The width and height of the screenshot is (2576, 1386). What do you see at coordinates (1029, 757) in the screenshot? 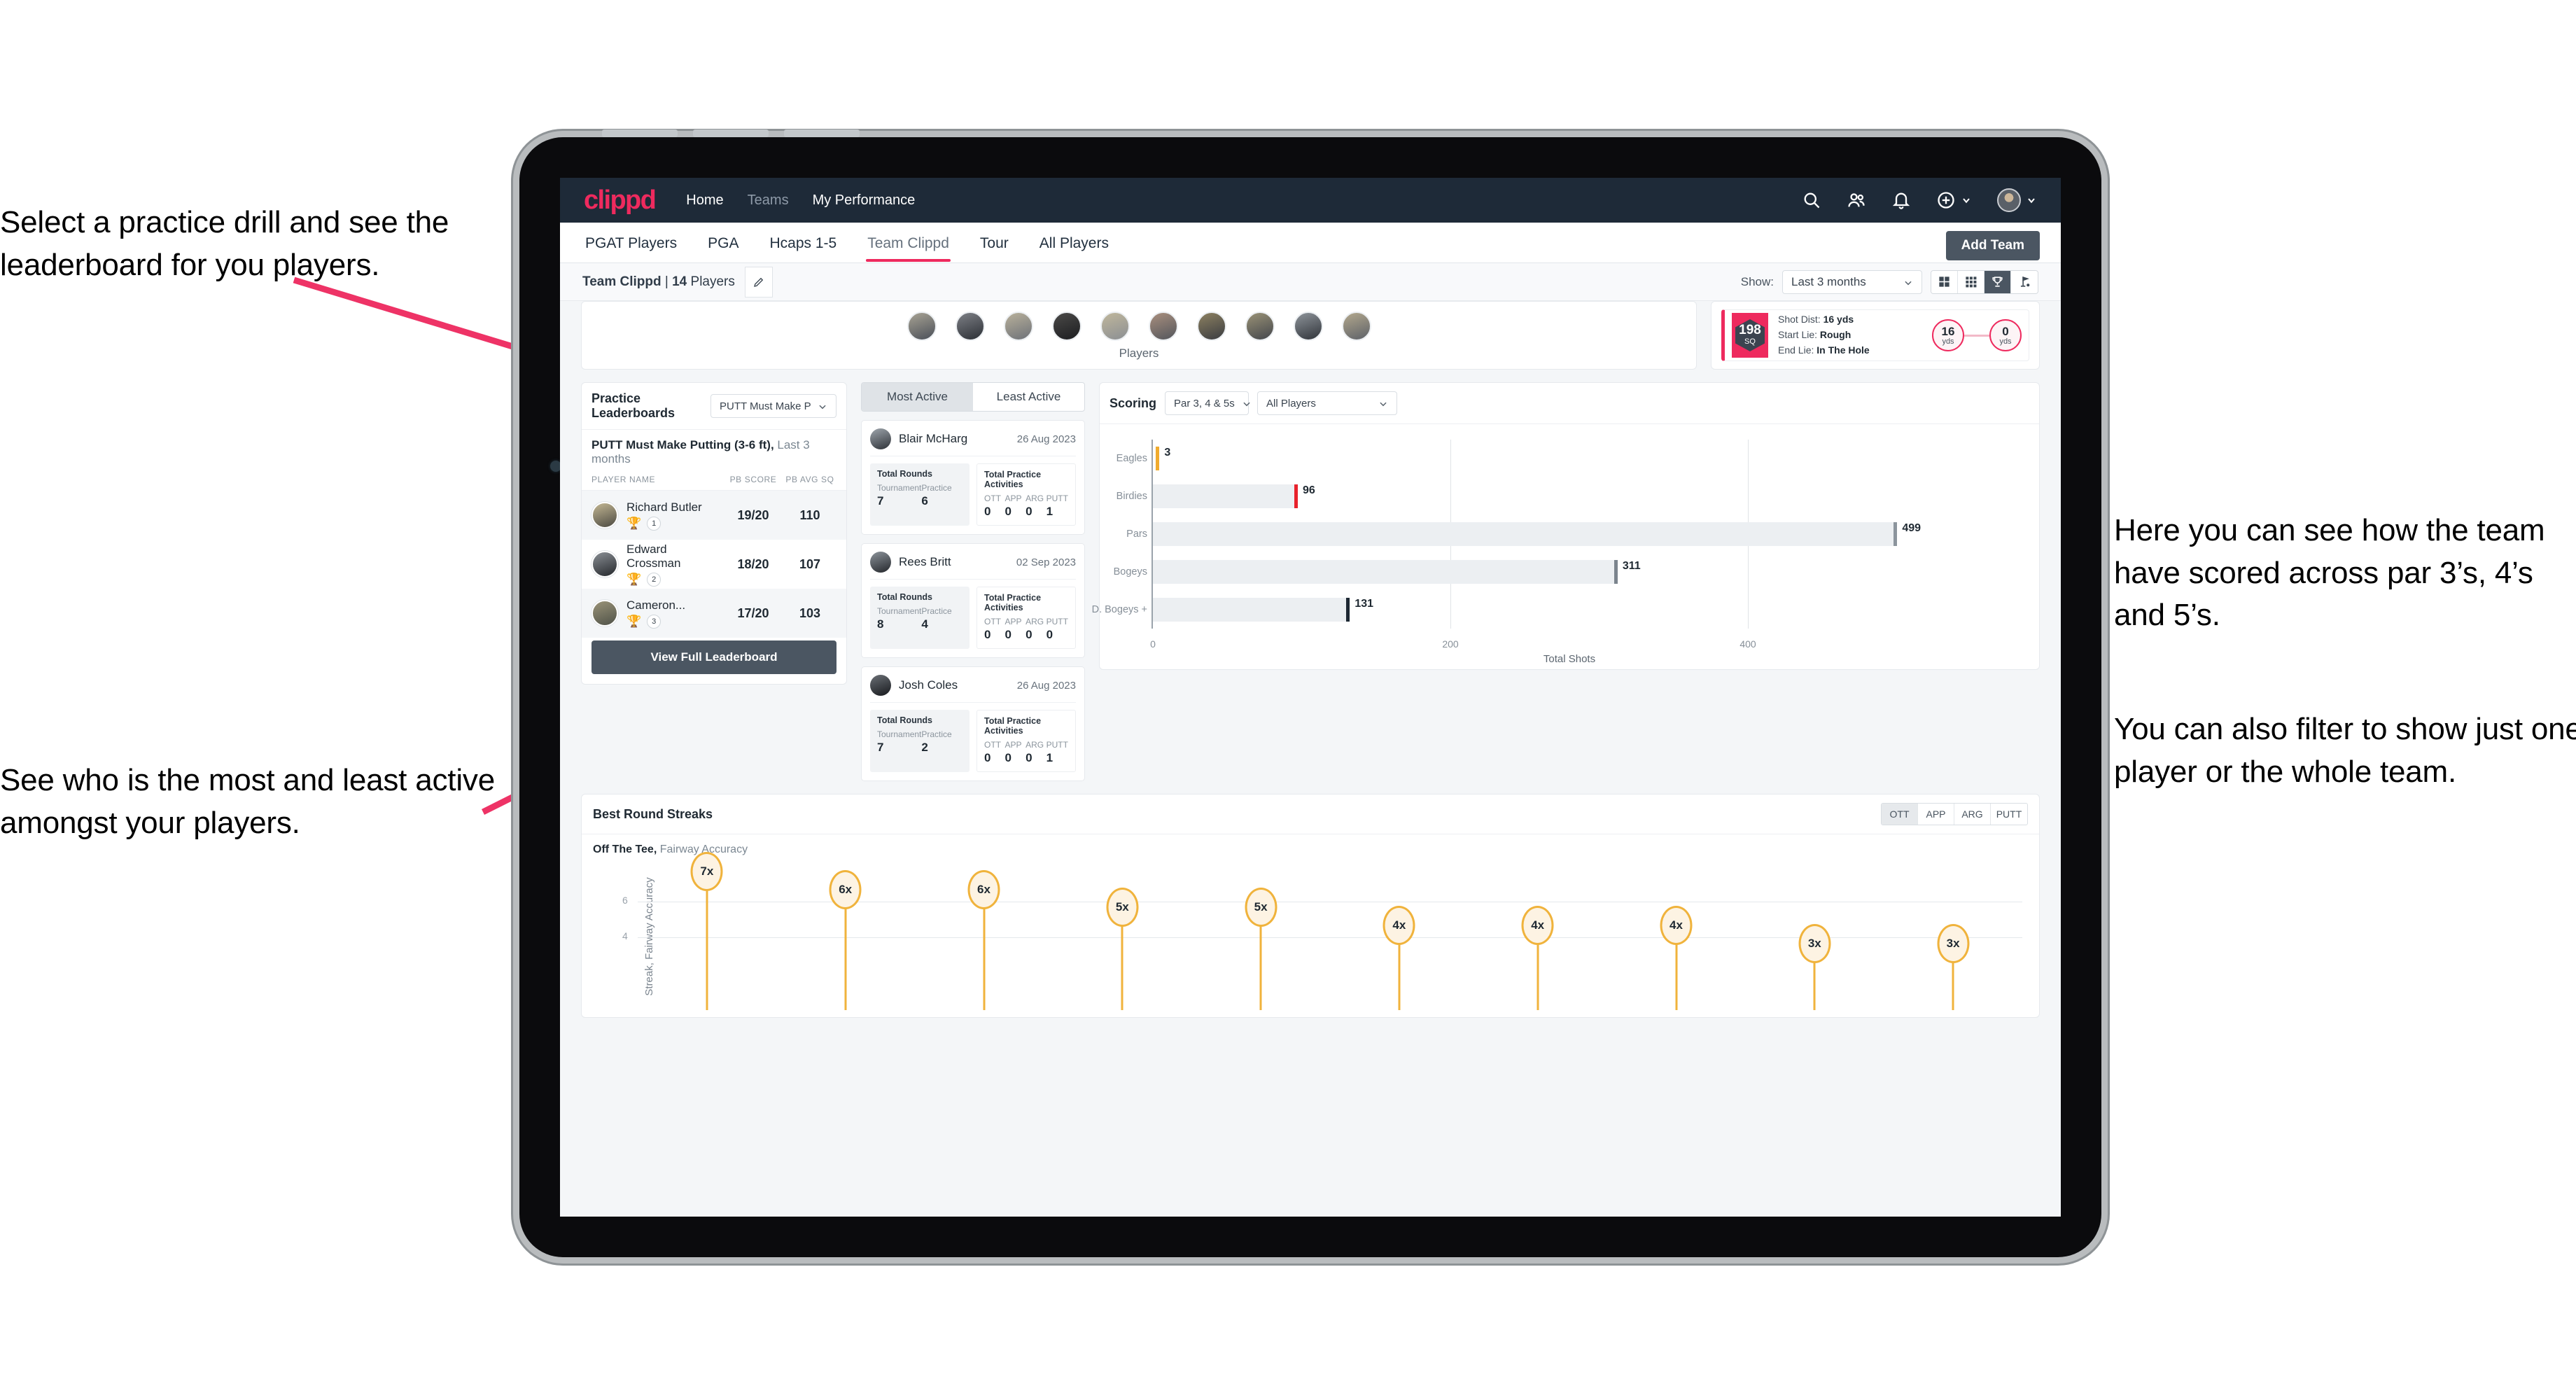
I see `act-arg-value: 0` at bounding box center [1029, 757].